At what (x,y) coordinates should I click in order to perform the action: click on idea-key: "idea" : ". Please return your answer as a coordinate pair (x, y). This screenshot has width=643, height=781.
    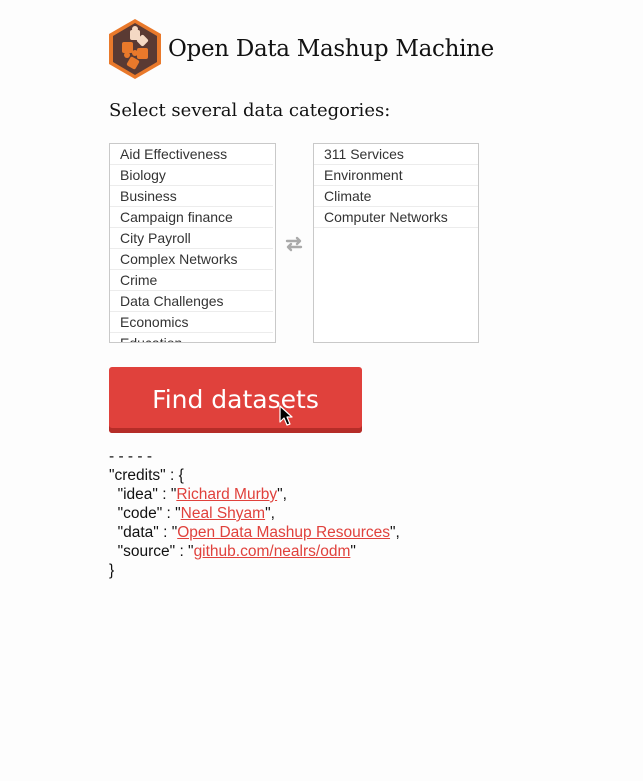
    Looking at the image, I should click on (143, 494).